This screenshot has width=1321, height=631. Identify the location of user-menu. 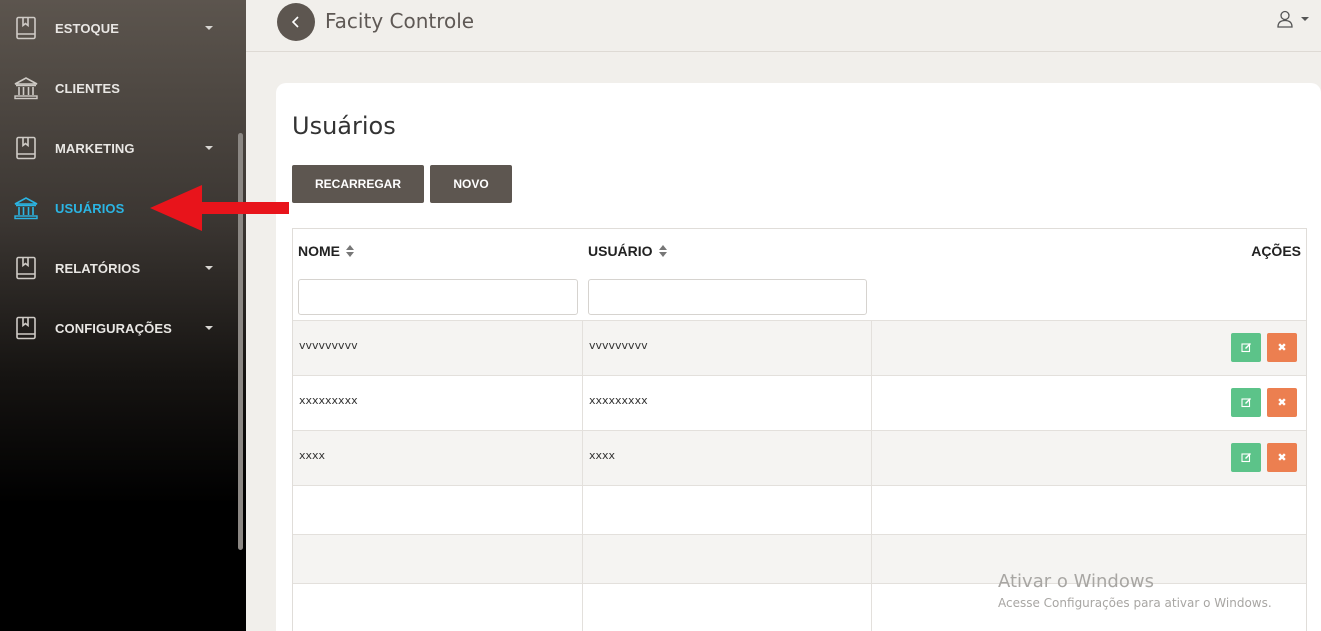
(1293, 19).